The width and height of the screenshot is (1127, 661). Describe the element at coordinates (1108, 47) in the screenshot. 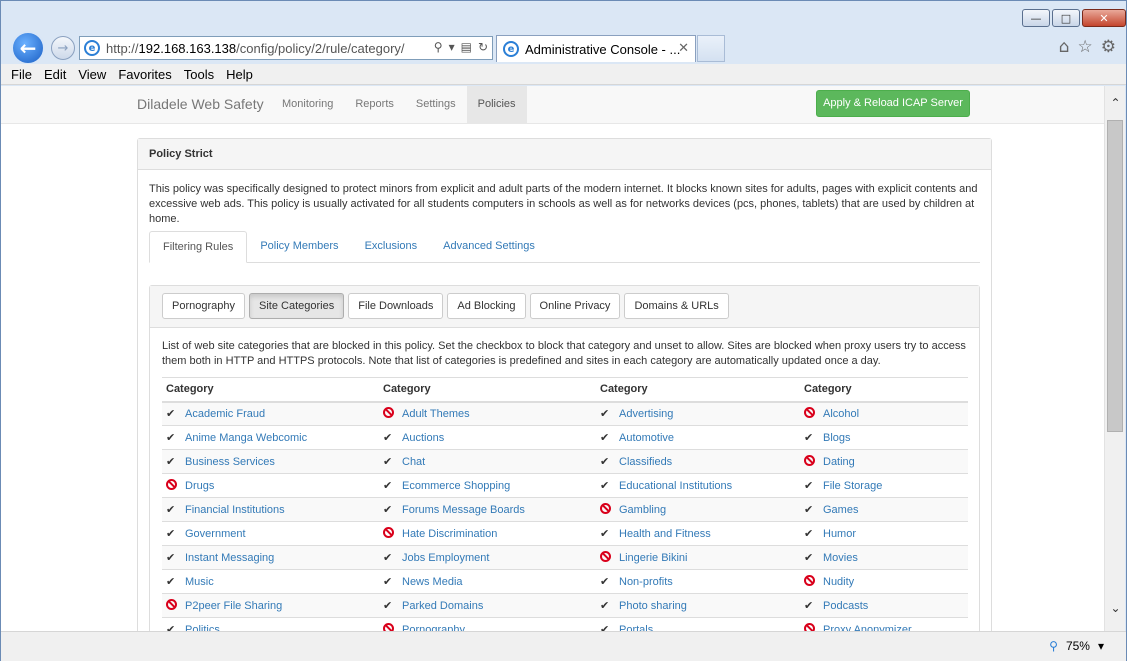

I see `gear-icon: ⚙` at that location.